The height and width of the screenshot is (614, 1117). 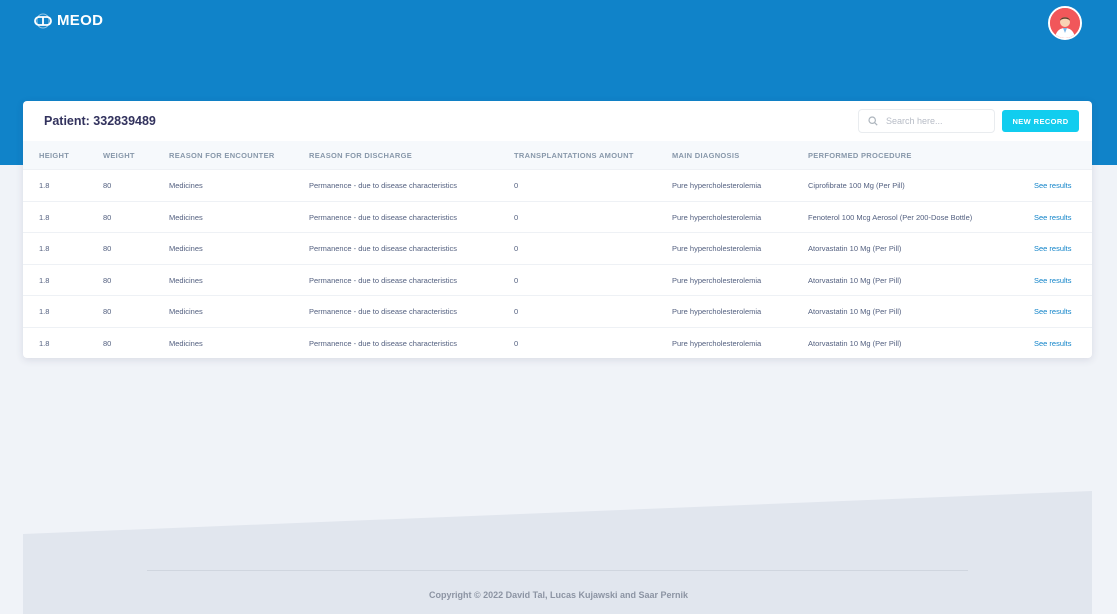 What do you see at coordinates (1040, 121) in the screenshot?
I see `new-record-button: NEW RECORD` at bounding box center [1040, 121].